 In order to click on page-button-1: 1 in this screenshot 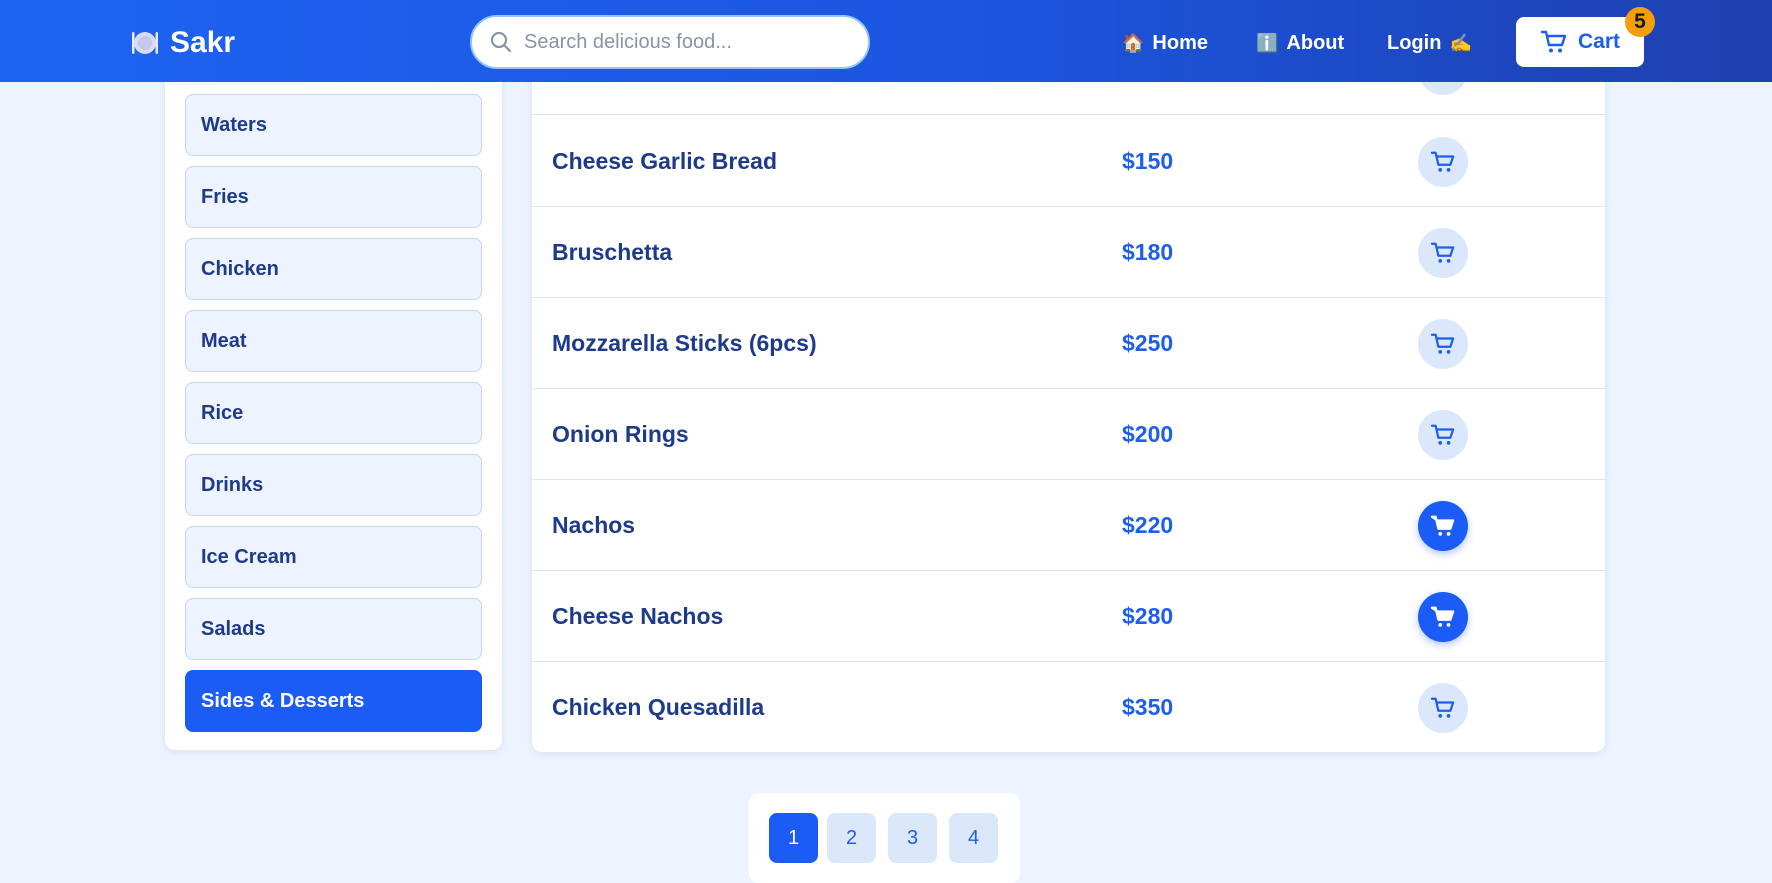, I will do `click(793, 838)`.